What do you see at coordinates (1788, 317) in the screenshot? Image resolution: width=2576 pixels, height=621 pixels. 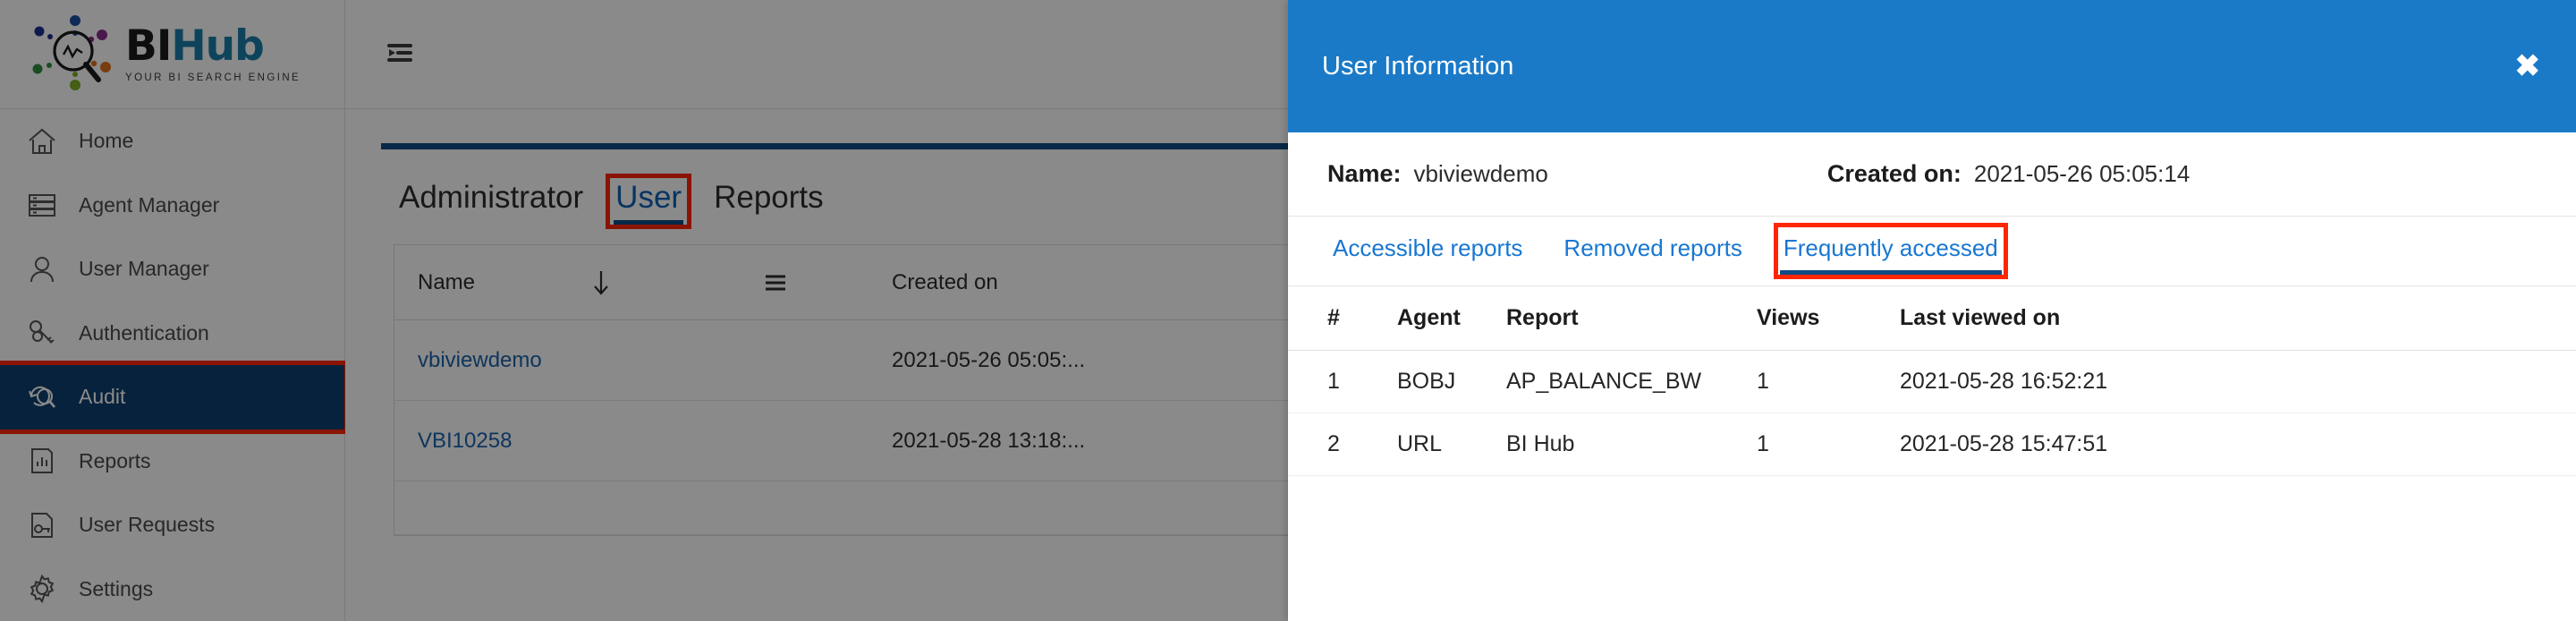 I see `column-header-views: Views` at bounding box center [1788, 317].